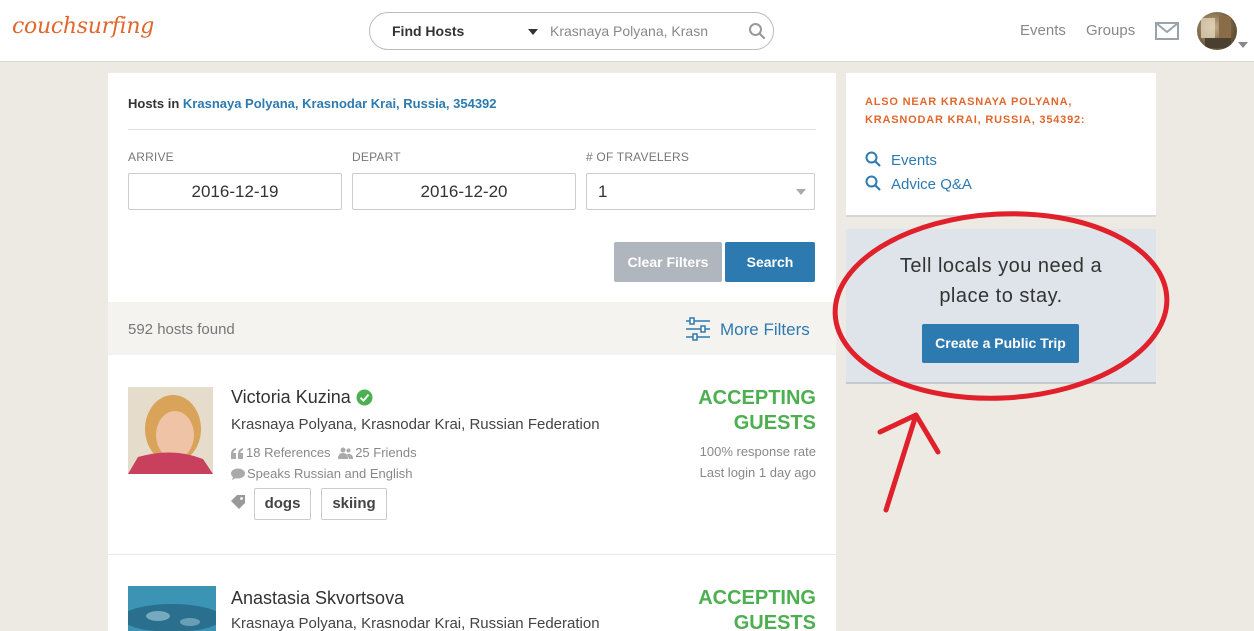 The width and height of the screenshot is (1254, 631). I want to click on interest-tag: skiing, so click(354, 504).